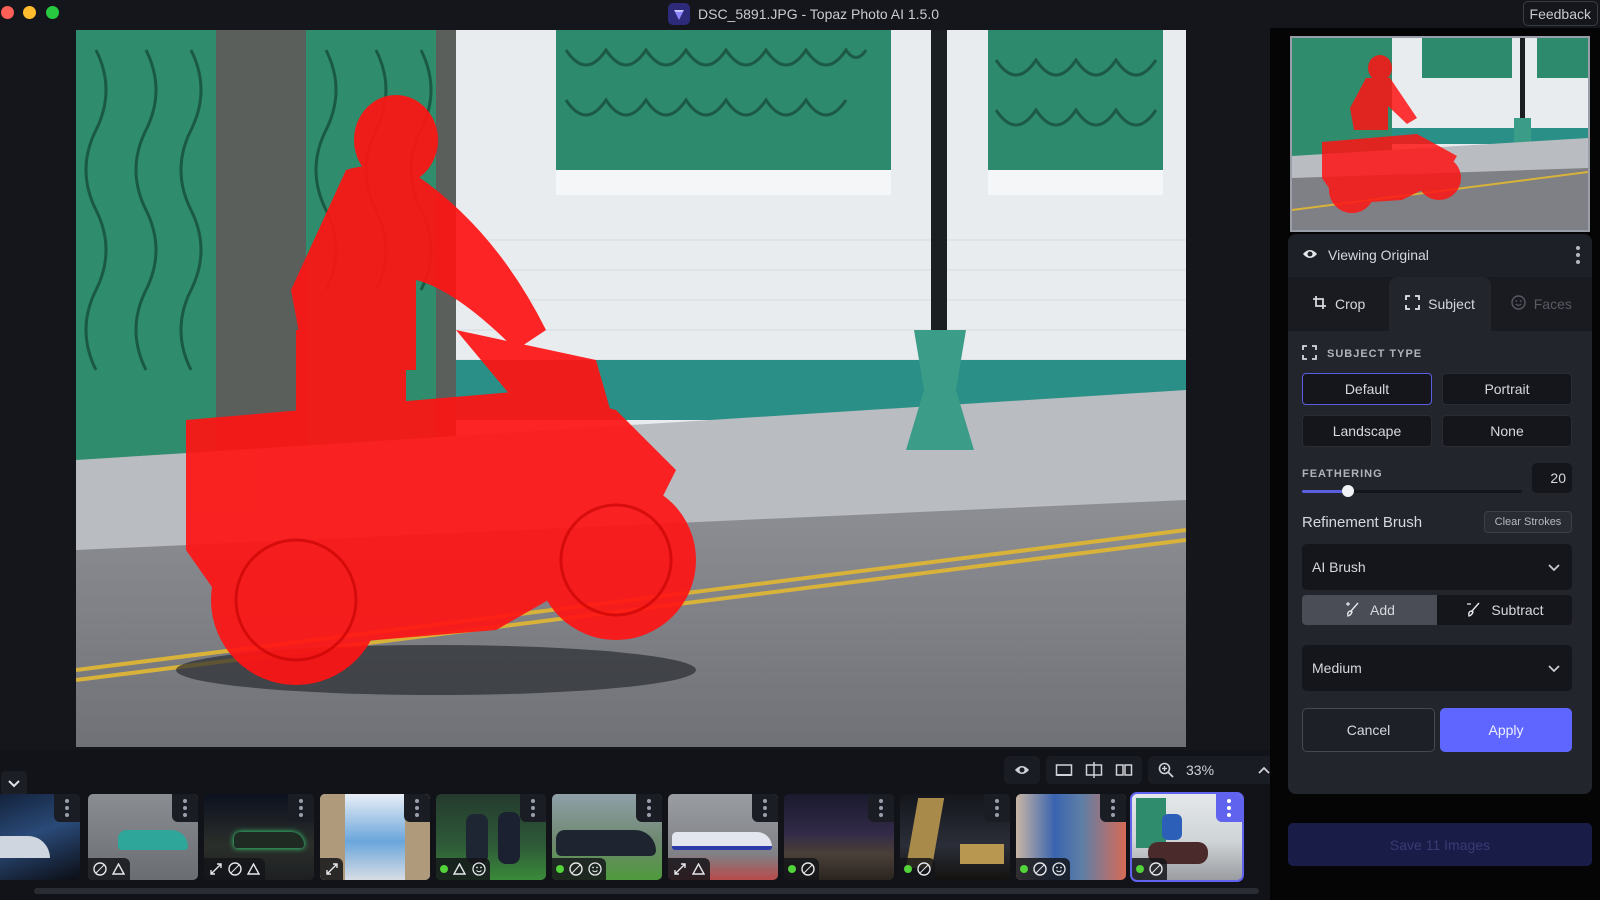  I want to click on close-window-button, so click(7, 12).